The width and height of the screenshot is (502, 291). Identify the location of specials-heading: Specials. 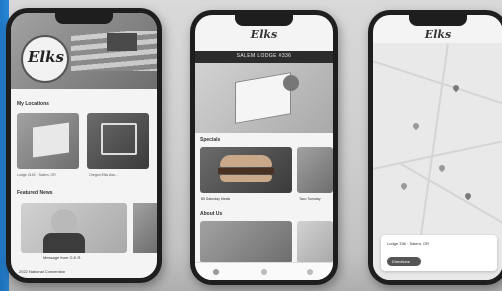
(210, 140).